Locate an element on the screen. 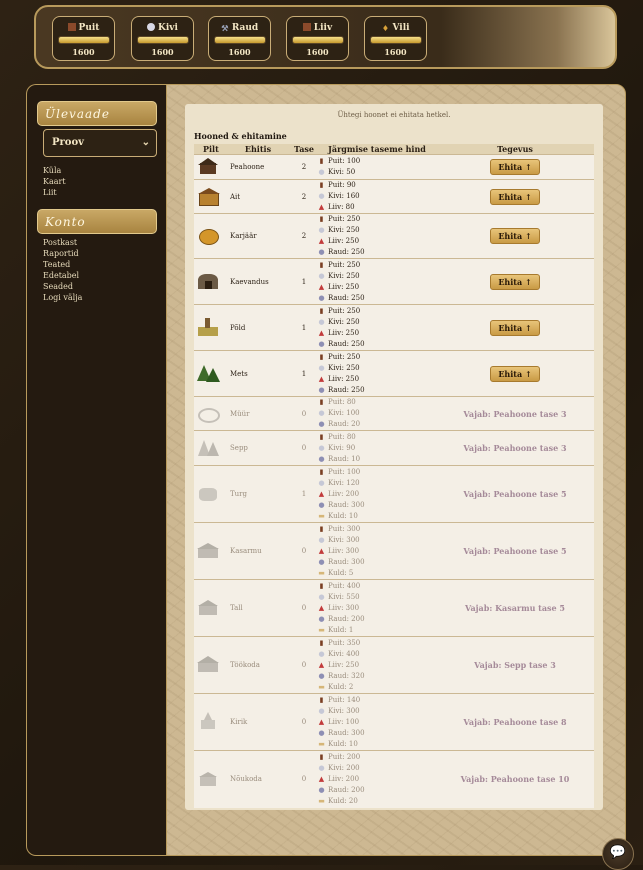 This screenshot has height=870, width=643. building-level: 1 is located at coordinates (304, 281).